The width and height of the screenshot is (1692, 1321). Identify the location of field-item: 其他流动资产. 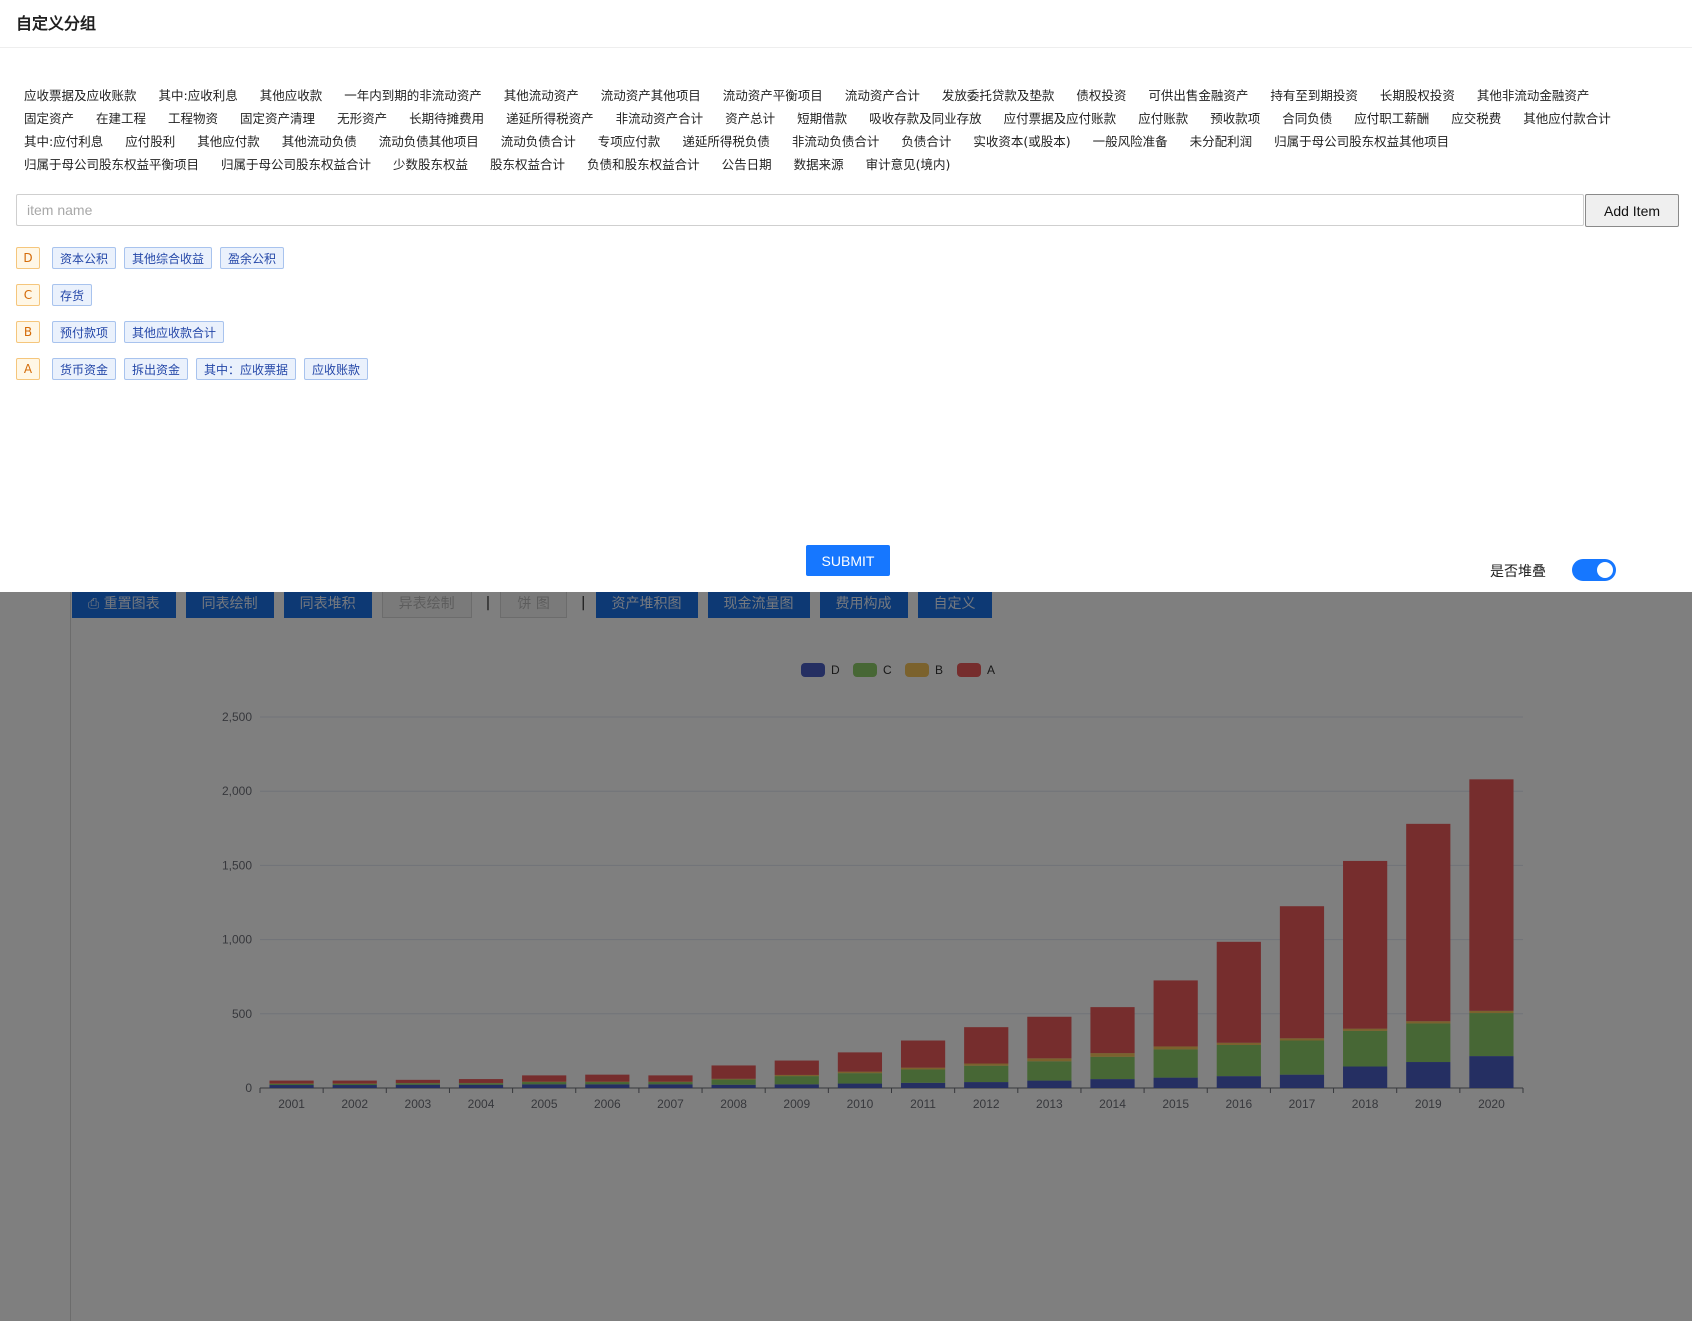
(541, 95).